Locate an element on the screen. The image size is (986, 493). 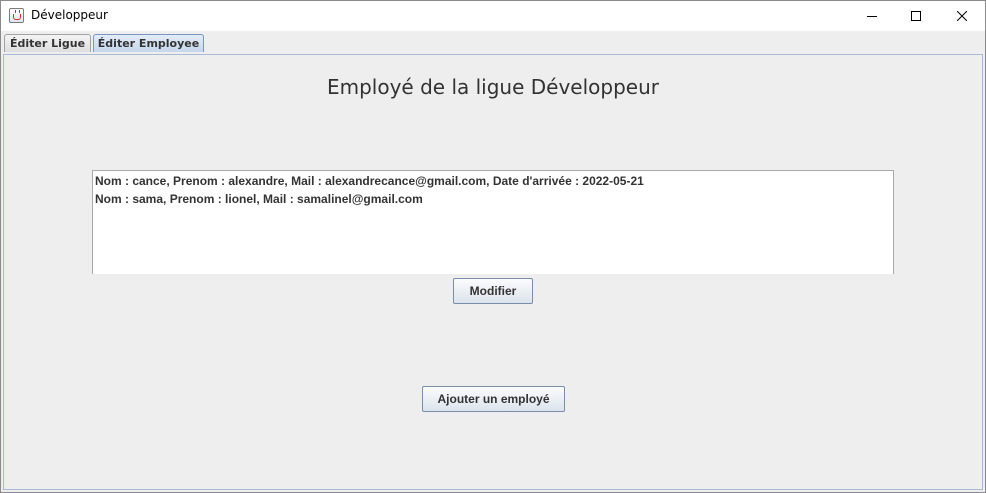
minimize-icon is located at coordinates (872, 16).